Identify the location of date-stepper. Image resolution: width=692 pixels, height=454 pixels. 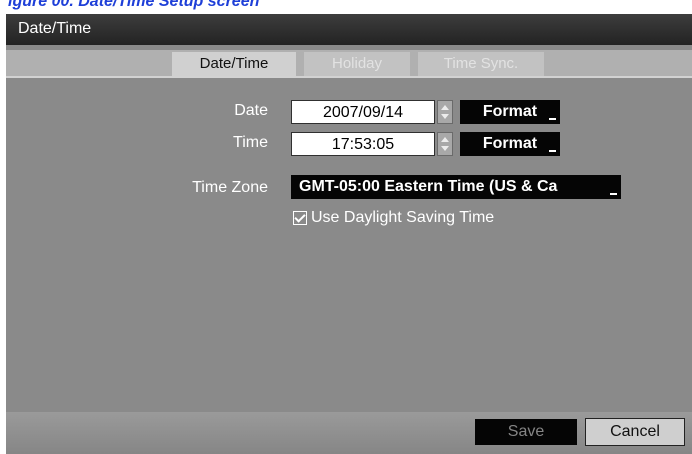
(445, 112).